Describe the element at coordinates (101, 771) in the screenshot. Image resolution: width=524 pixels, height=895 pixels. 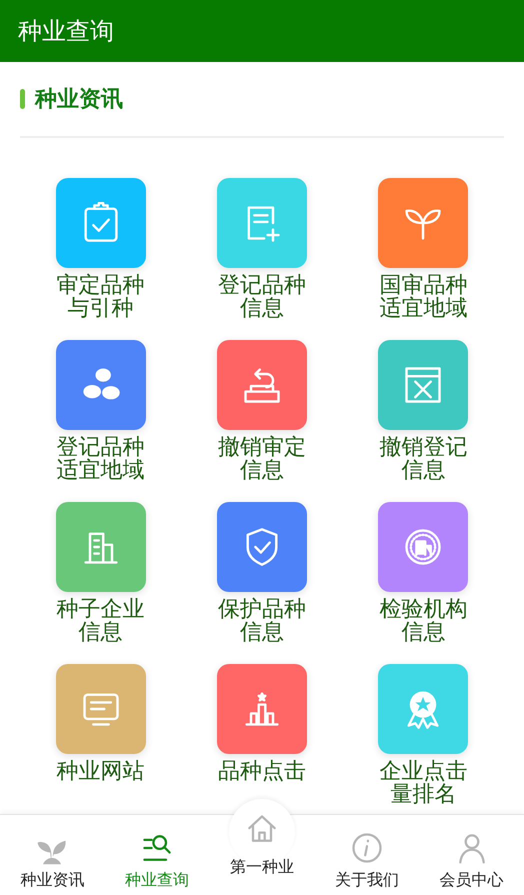
I see `tile-label: 种业网站` at that location.